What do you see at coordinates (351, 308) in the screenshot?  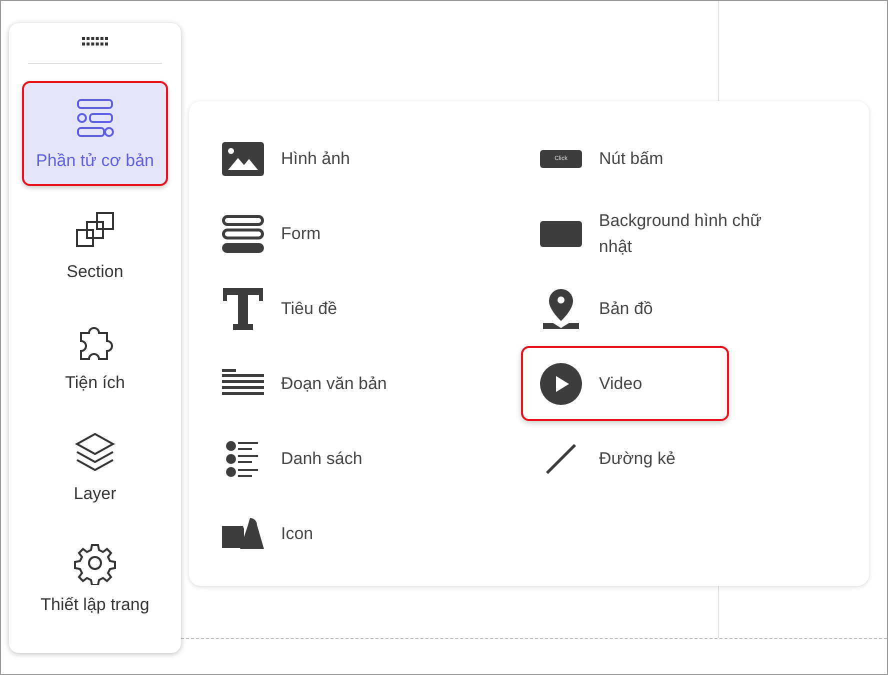 I see `element-item: Tiêu đề` at bounding box center [351, 308].